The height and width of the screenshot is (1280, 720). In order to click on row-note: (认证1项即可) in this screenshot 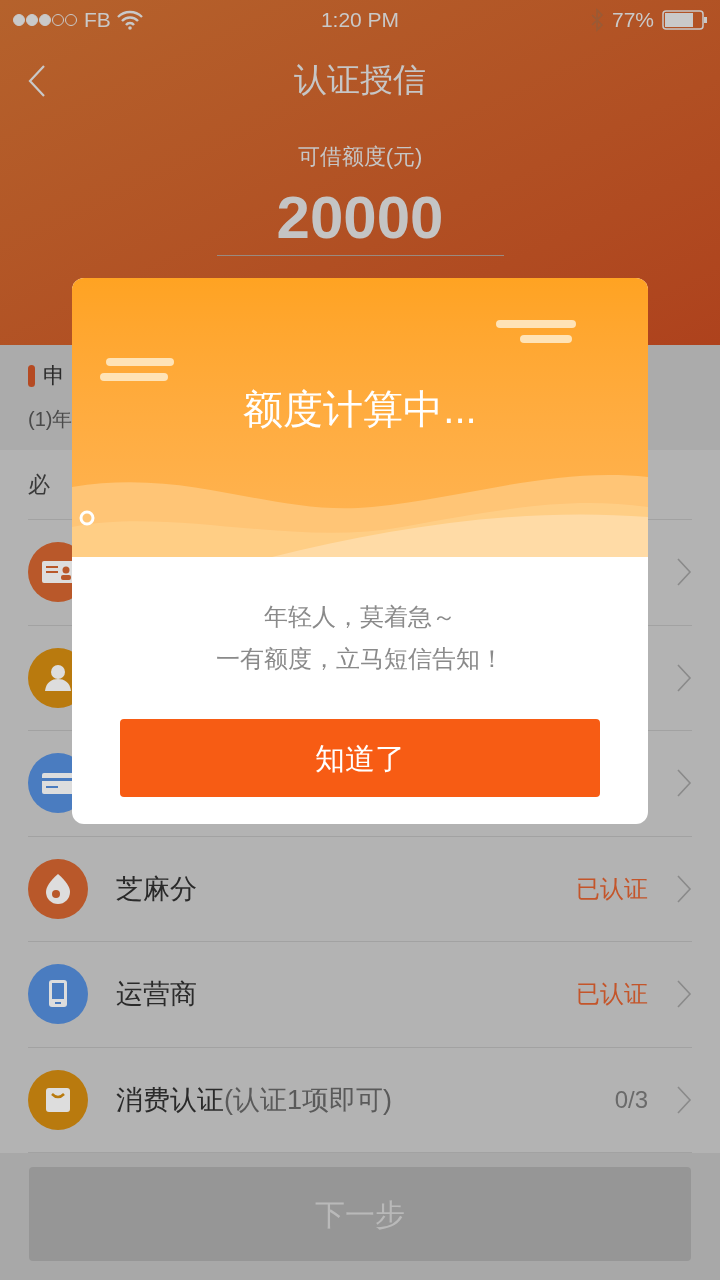, I will do `click(308, 1099)`.